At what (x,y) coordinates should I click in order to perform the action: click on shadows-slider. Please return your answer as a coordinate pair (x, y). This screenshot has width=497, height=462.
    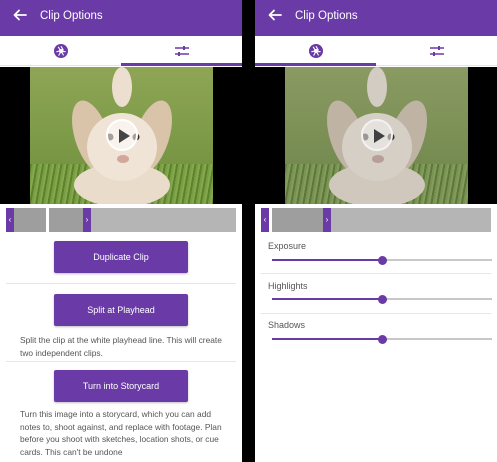
    Looking at the image, I should click on (382, 339).